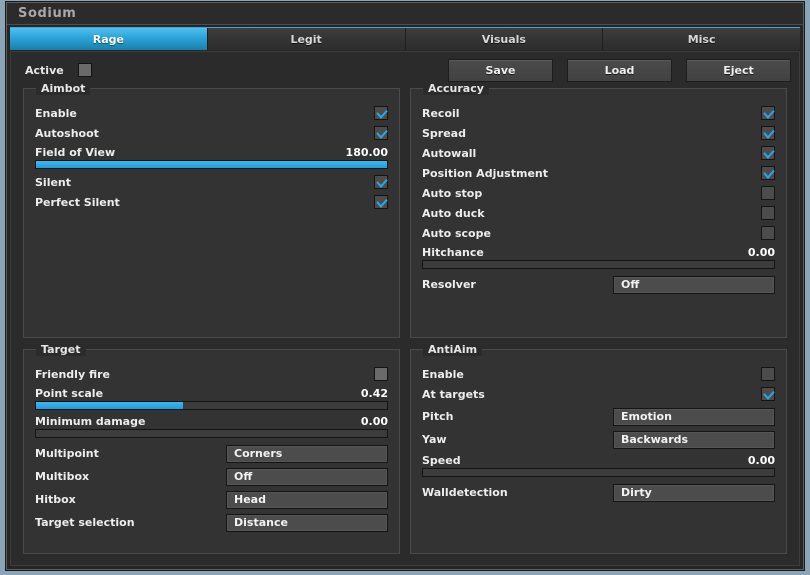  Describe the element at coordinates (452, 193) in the screenshot. I see `auto-stop-label: Auto stop` at that location.